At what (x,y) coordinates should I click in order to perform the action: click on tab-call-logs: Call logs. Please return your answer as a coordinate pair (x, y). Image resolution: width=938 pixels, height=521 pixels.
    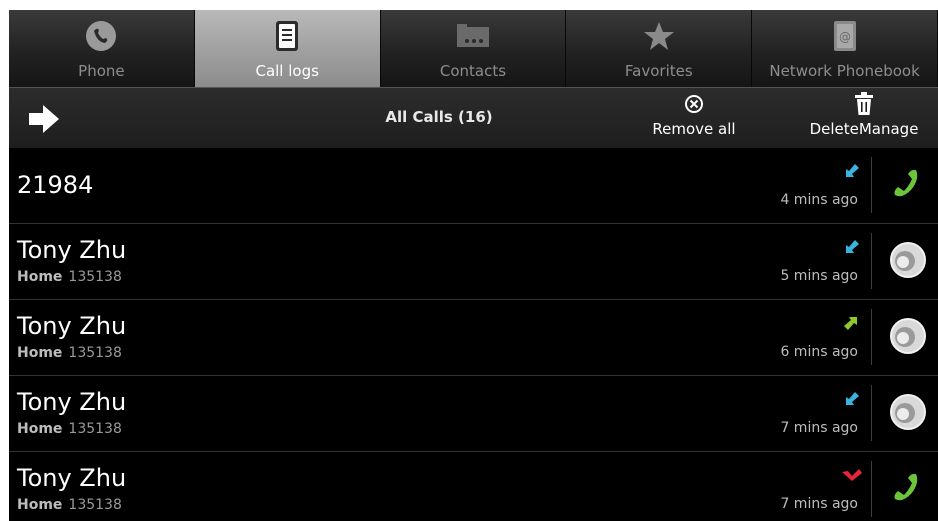
    Looking at the image, I should click on (287, 48).